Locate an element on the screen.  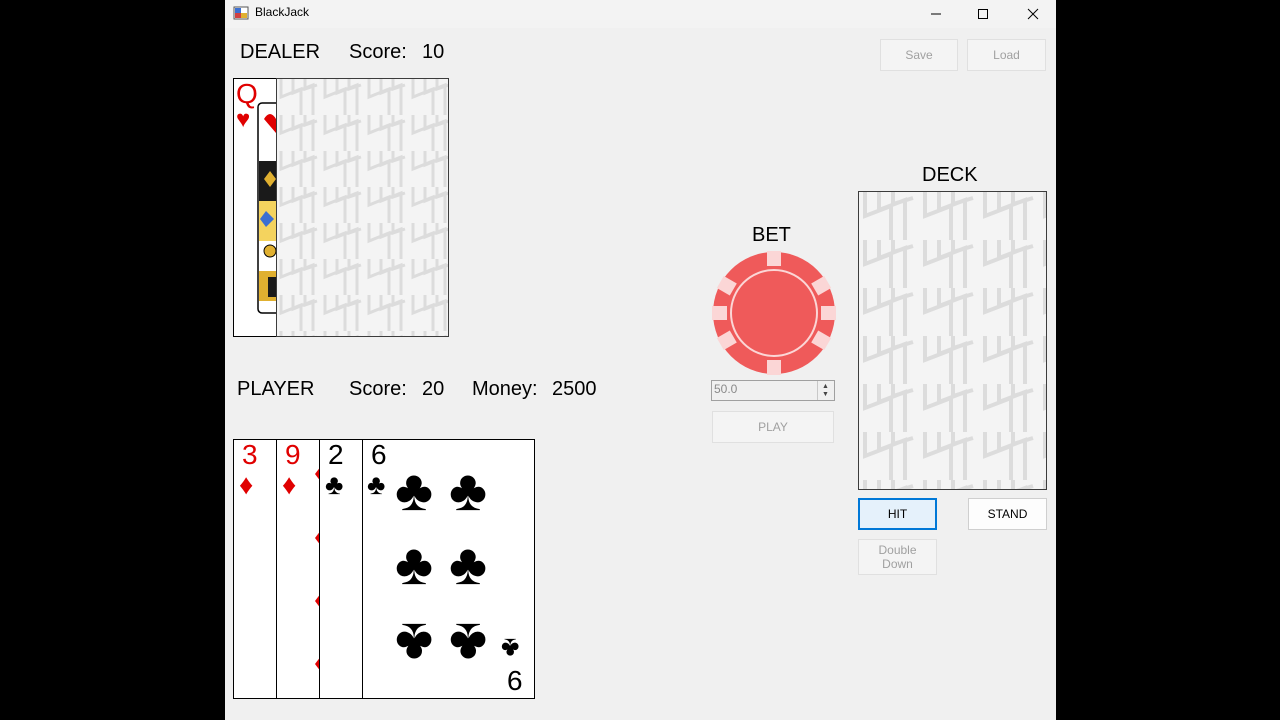
hit-button: HIT is located at coordinates (897, 514).